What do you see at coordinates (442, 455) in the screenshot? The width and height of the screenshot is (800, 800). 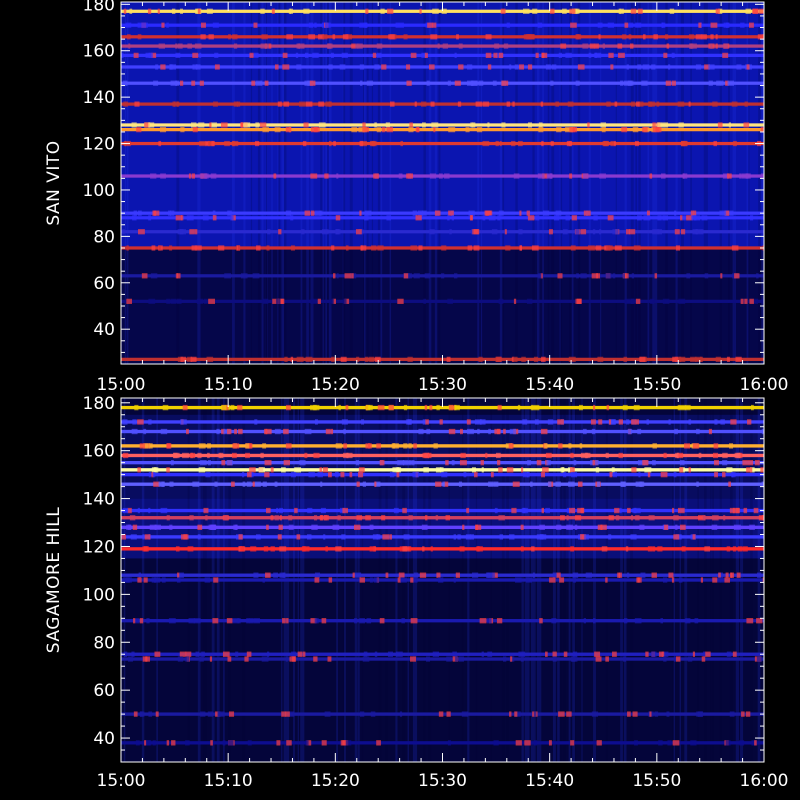 I see `signal-line` at bounding box center [442, 455].